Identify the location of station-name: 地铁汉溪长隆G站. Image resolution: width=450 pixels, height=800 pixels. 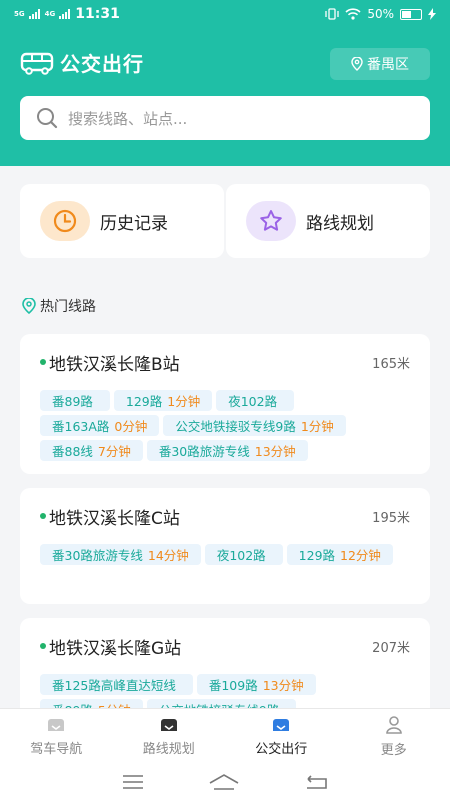
(115, 648).